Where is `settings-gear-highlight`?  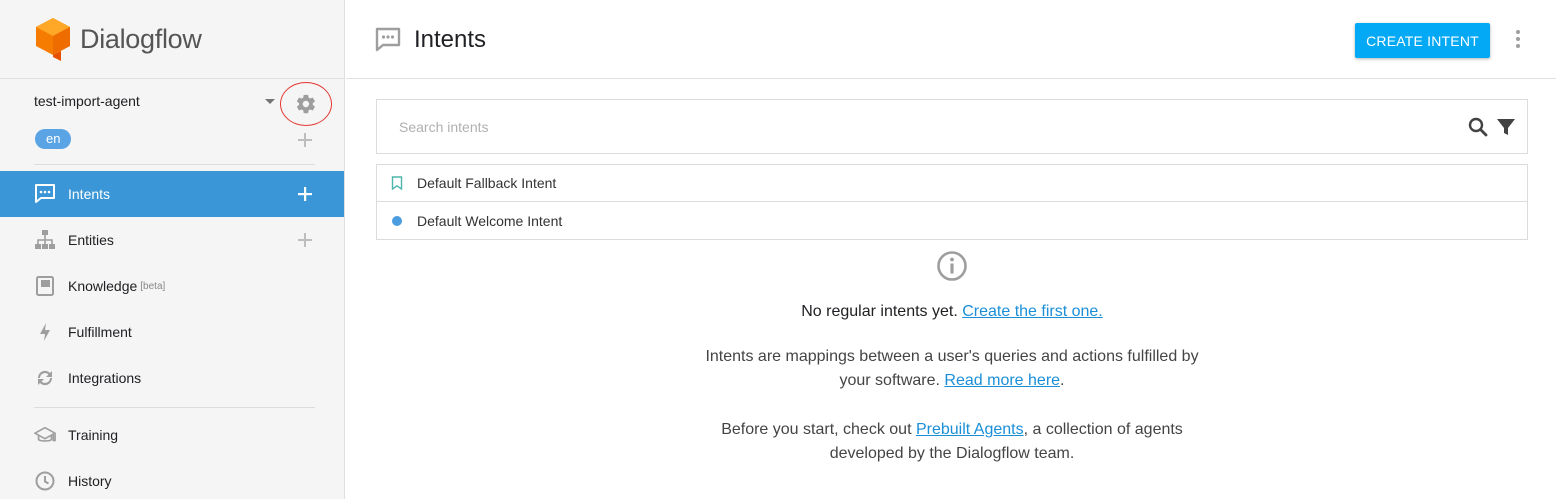
settings-gear-highlight is located at coordinates (306, 104).